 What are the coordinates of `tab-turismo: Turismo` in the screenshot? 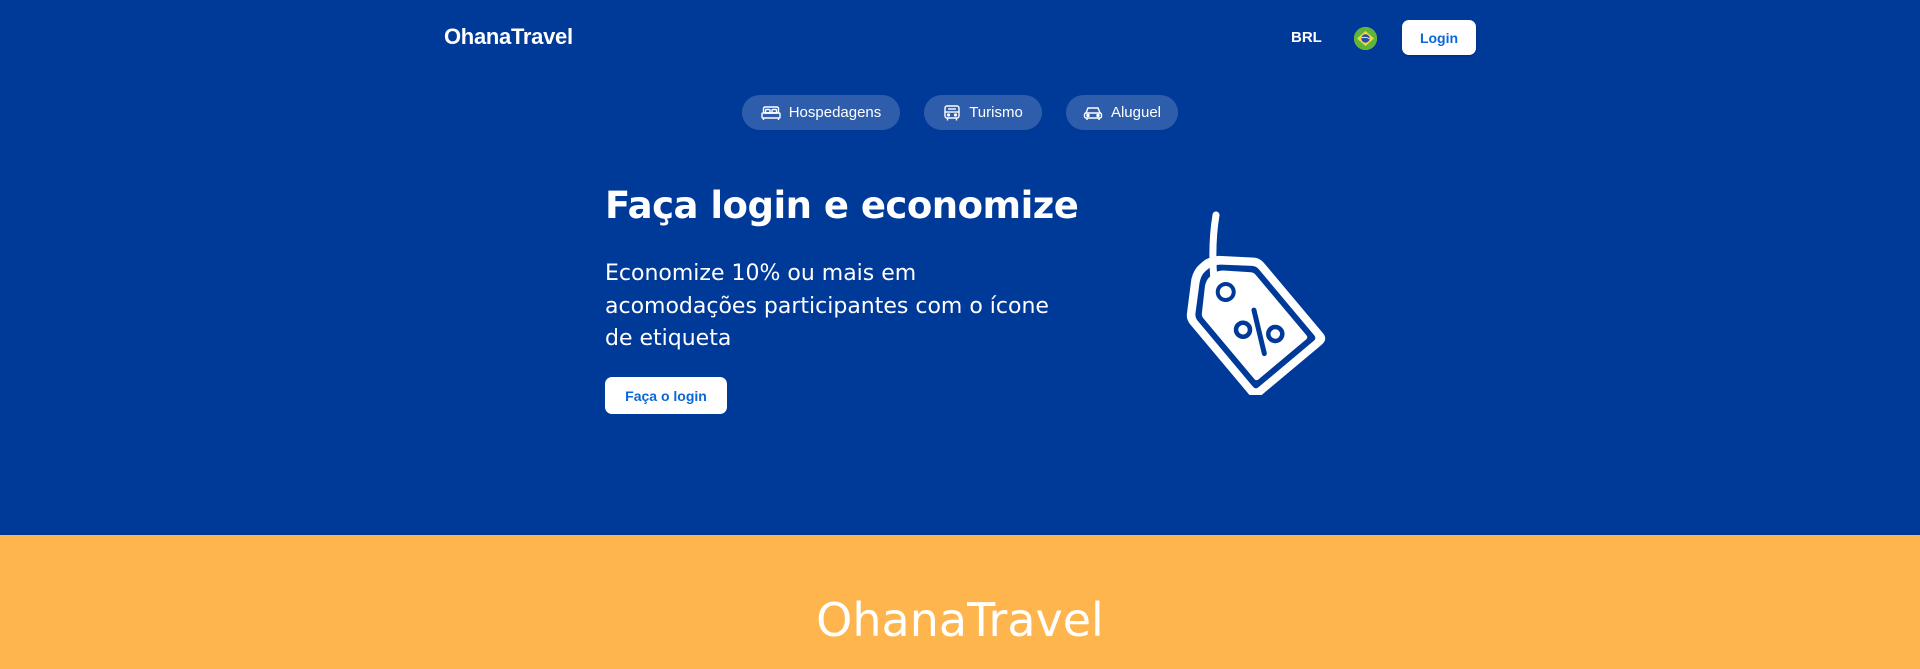 It's located at (983, 112).